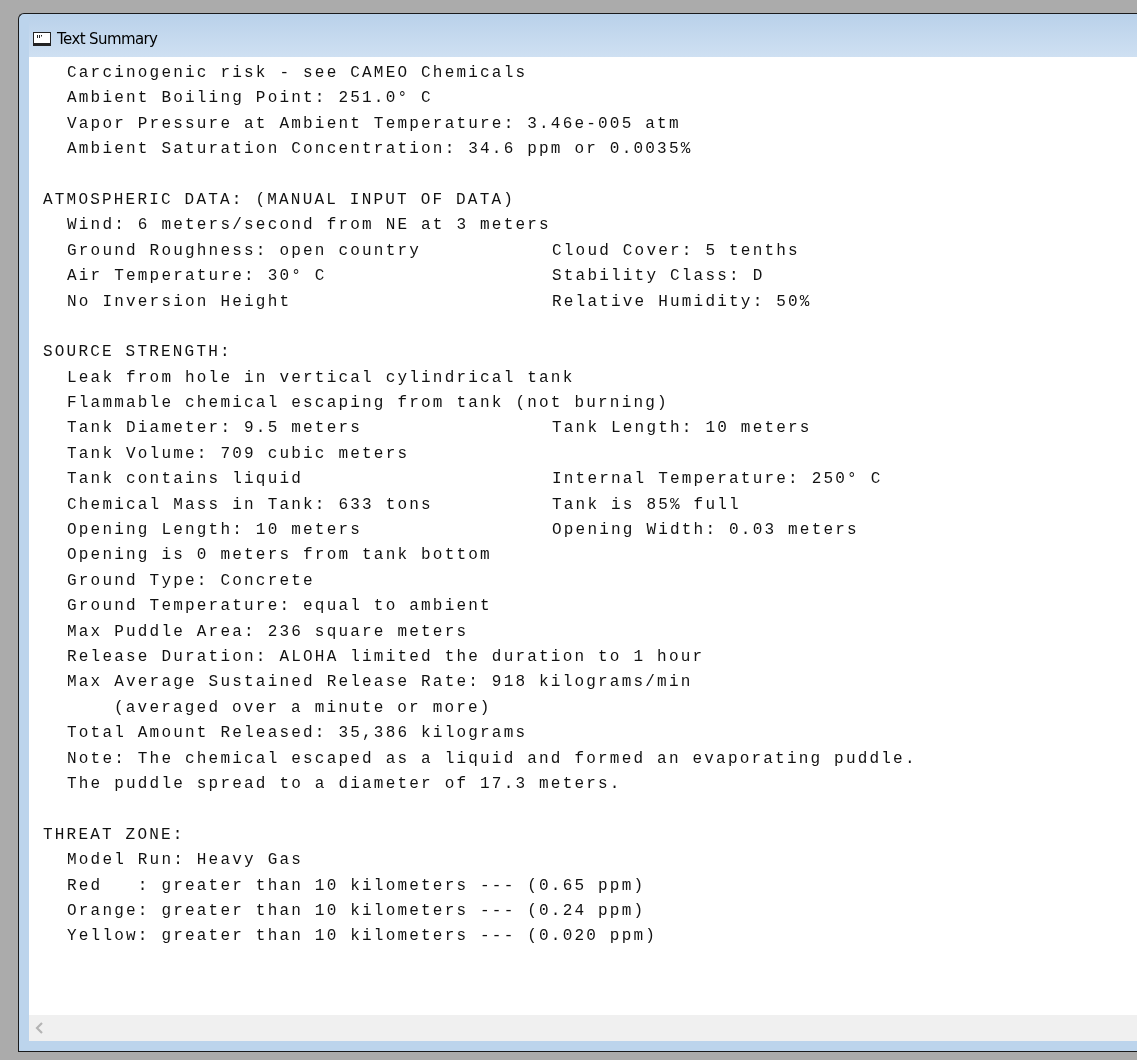 The width and height of the screenshot is (1137, 1060). What do you see at coordinates (238, 454) in the screenshot?
I see `summary-line: Tank Volume: 709 cubic meters` at bounding box center [238, 454].